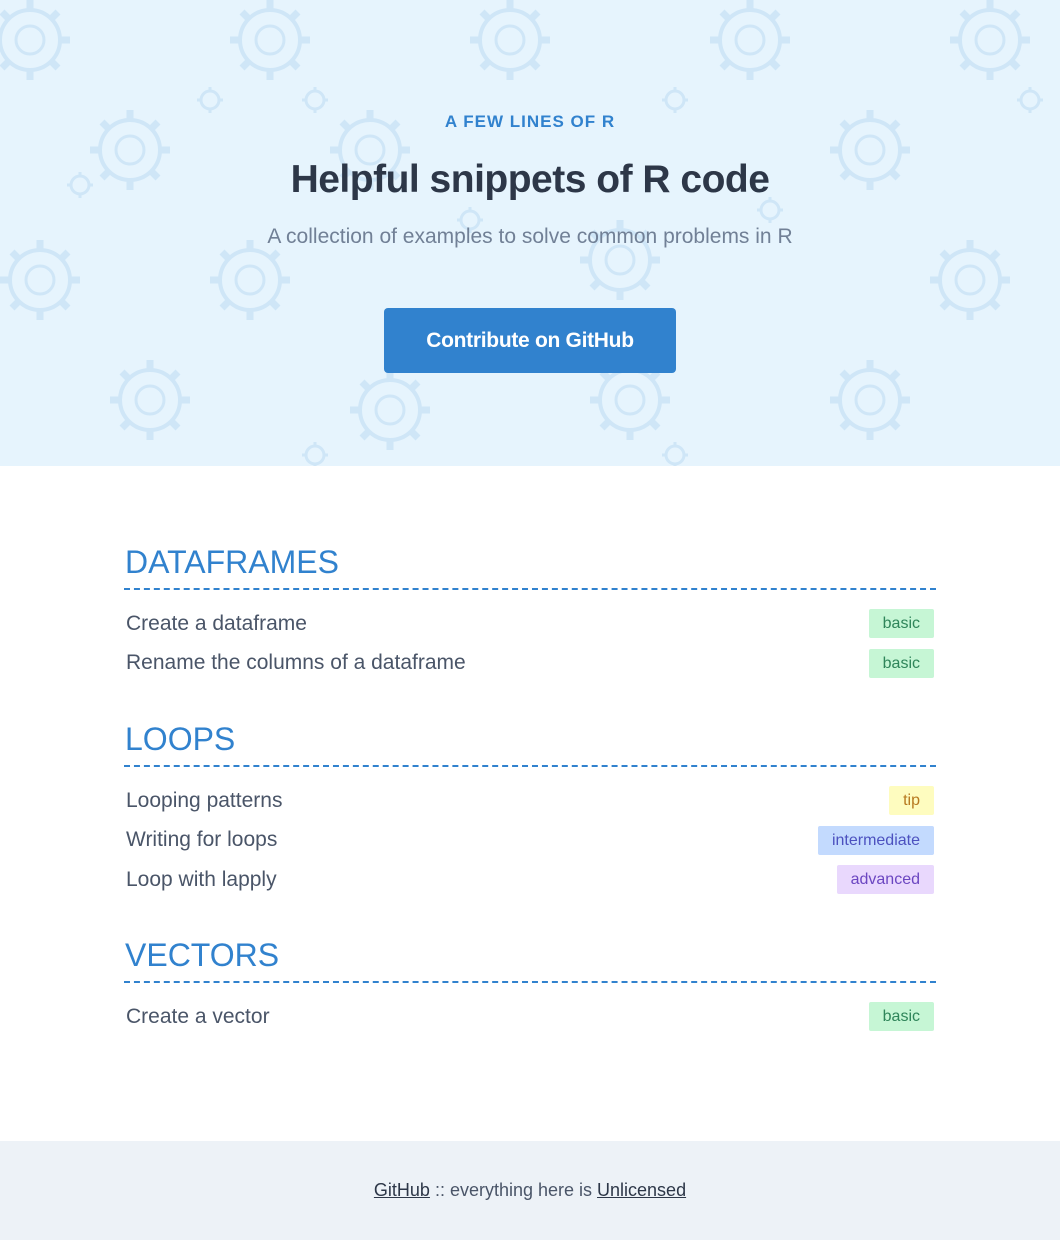 The image size is (1060, 1240). Describe the element at coordinates (513, 1190) in the screenshot. I see `footer-text: :: everything here is` at that location.